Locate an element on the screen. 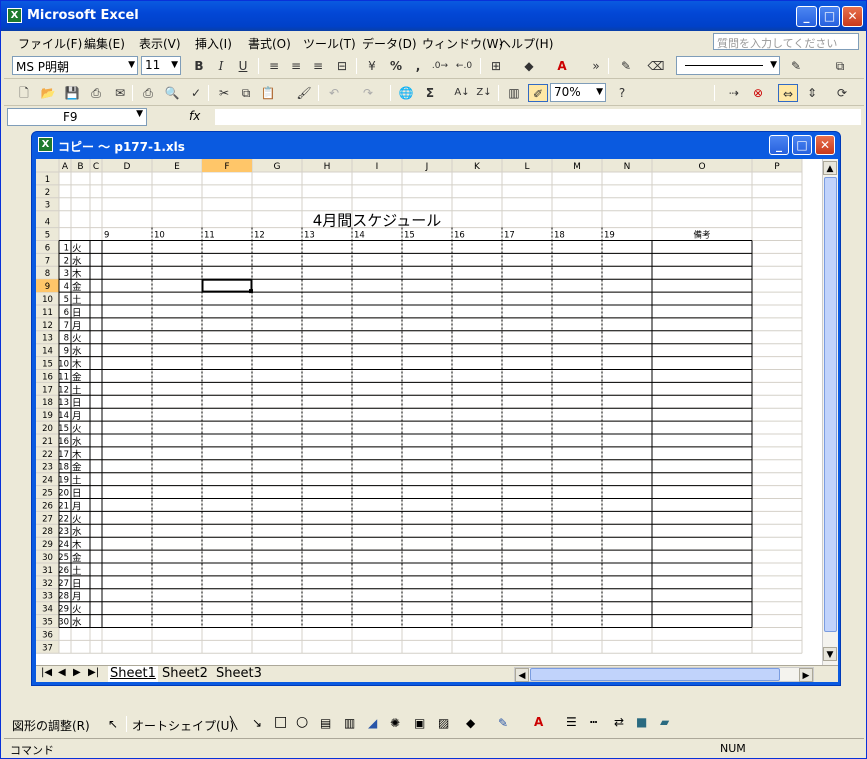 The height and width of the screenshot is (759, 867). new-file-icon: 🗋 is located at coordinates (24, 93).